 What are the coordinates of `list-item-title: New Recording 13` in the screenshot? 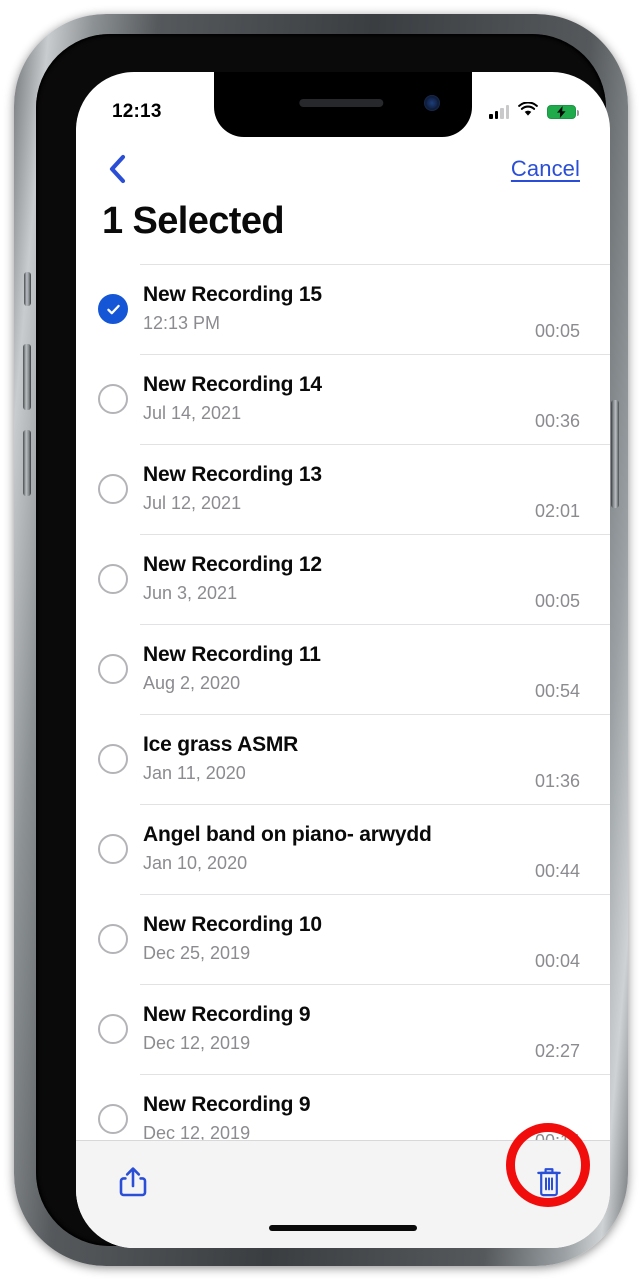 It's located at (232, 475).